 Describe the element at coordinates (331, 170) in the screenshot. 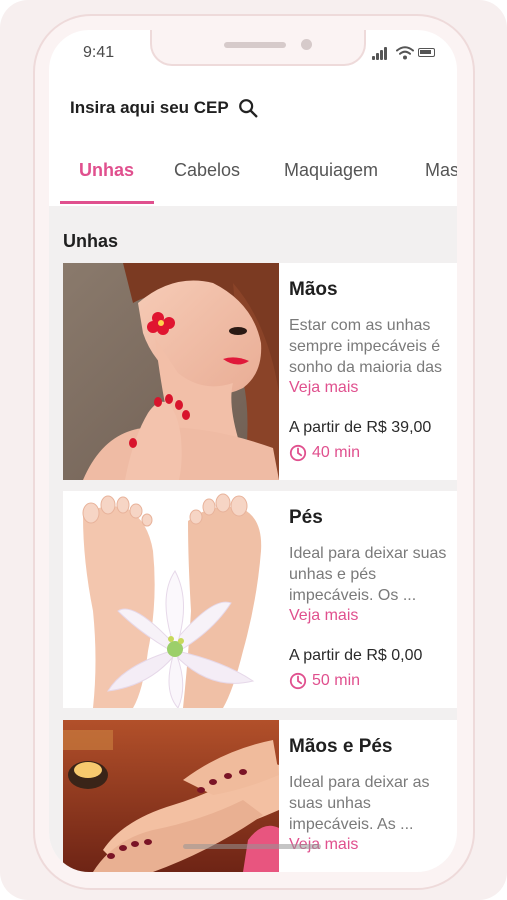

I see `tab-maquiagem: Maquiagem` at that location.